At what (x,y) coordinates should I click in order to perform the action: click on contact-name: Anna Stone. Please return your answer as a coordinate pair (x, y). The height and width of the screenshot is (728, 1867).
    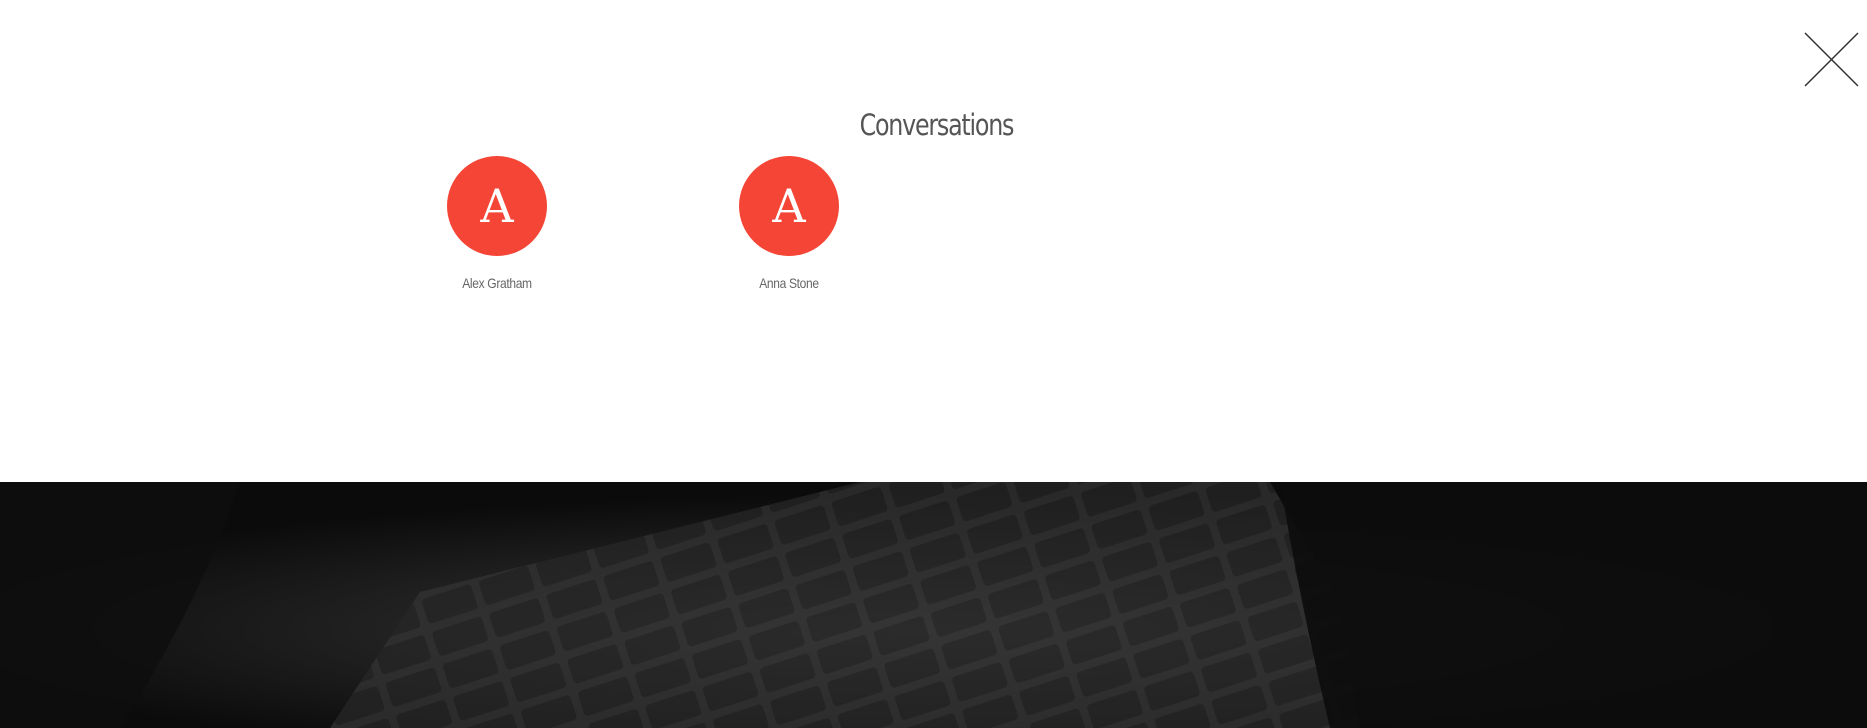
    Looking at the image, I should click on (789, 283).